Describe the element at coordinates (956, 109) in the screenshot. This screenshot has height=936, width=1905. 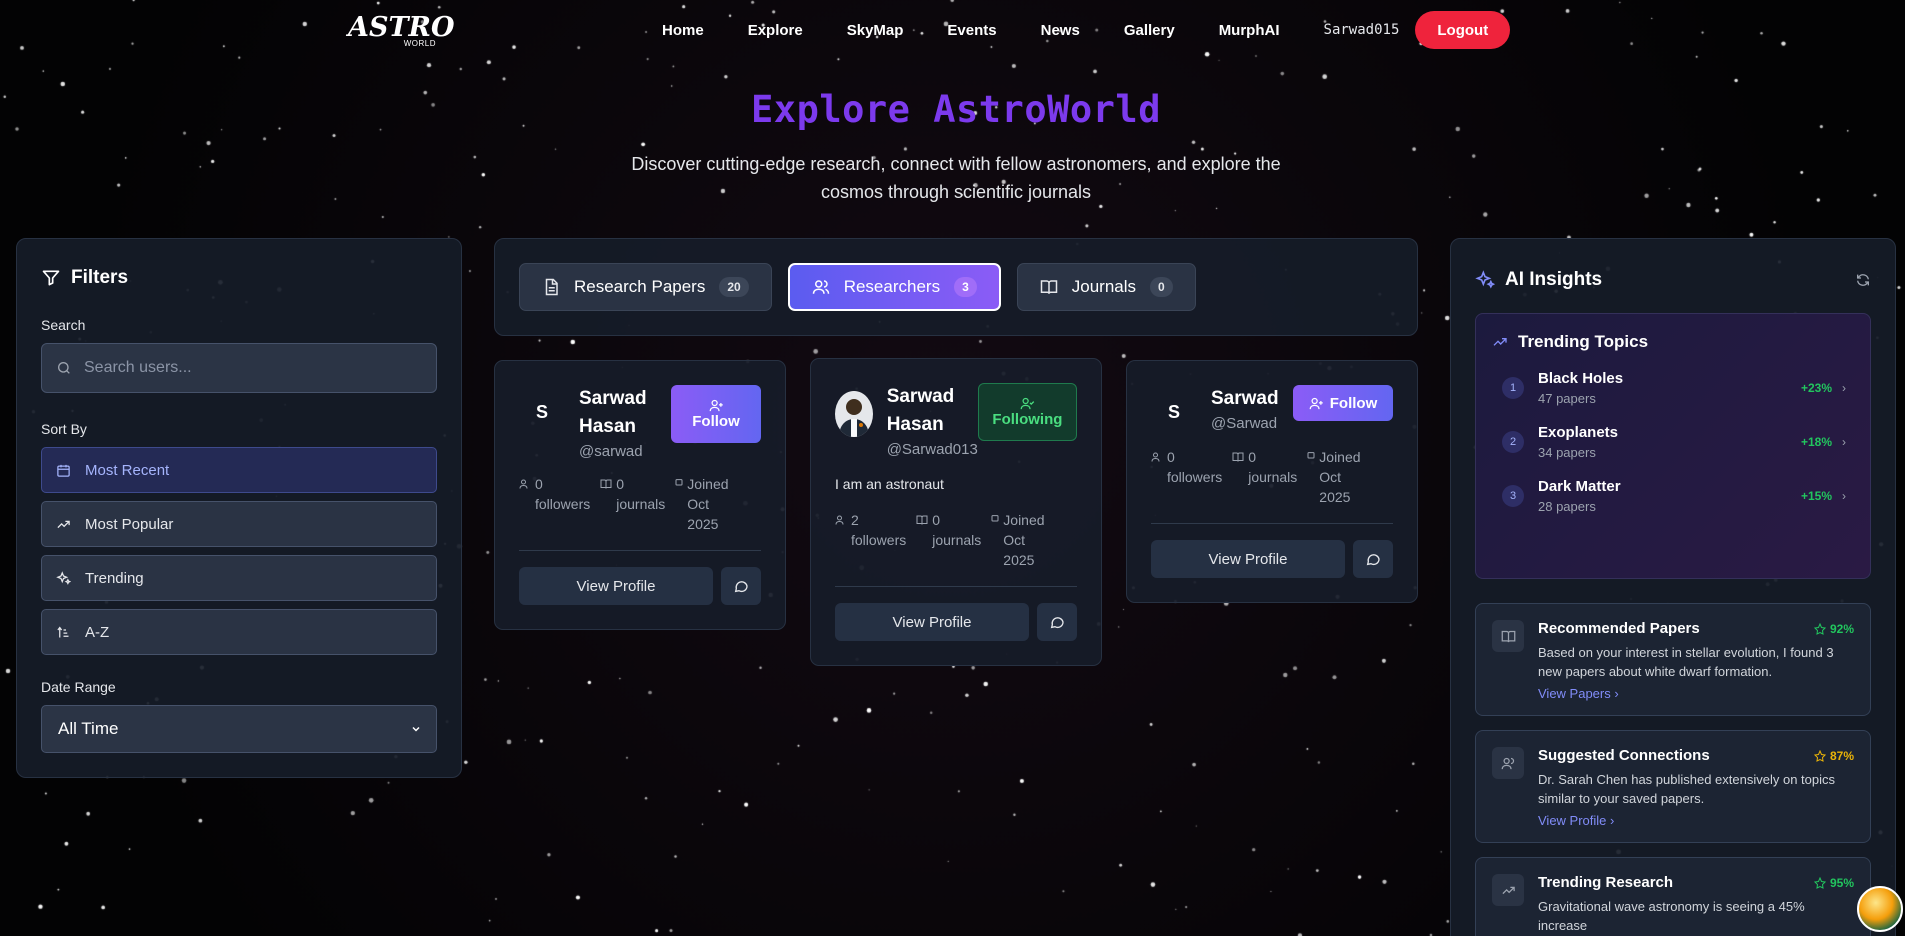
I see `page-title: Explore AstroWorld` at that location.